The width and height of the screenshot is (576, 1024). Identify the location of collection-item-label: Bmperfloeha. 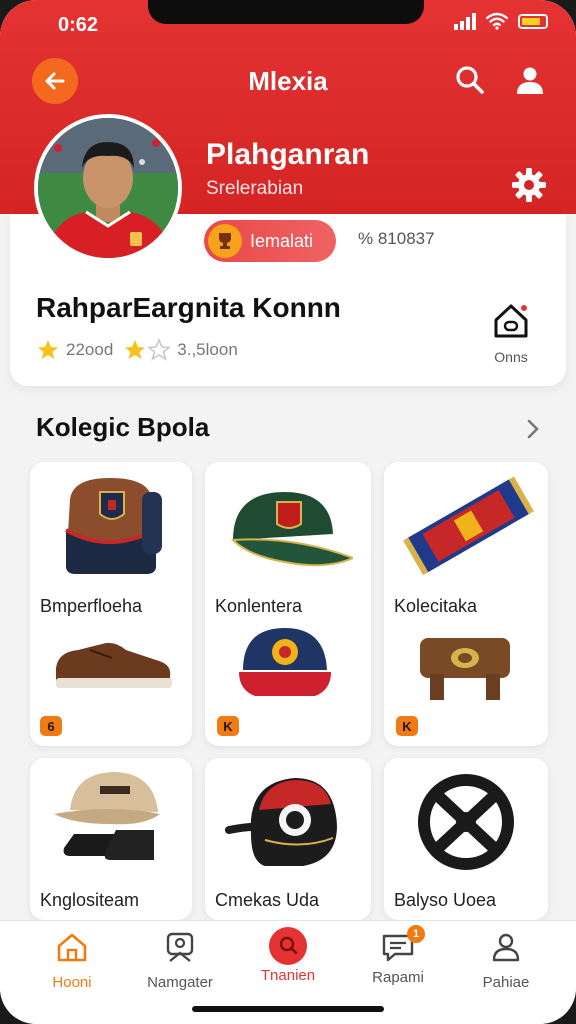
(91, 606).